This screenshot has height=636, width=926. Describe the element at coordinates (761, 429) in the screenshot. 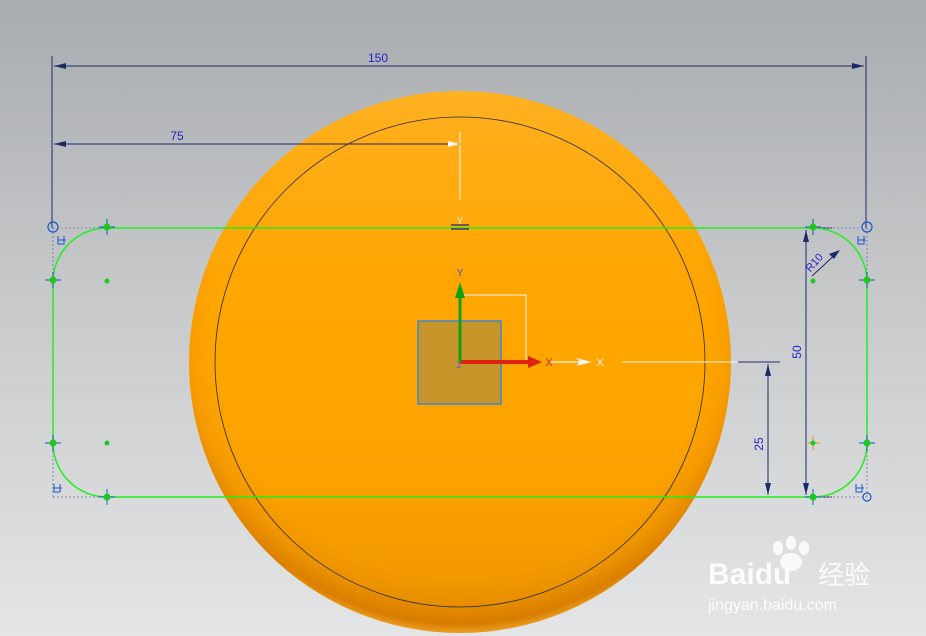

I see `dimension-half-height: 25` at that location.